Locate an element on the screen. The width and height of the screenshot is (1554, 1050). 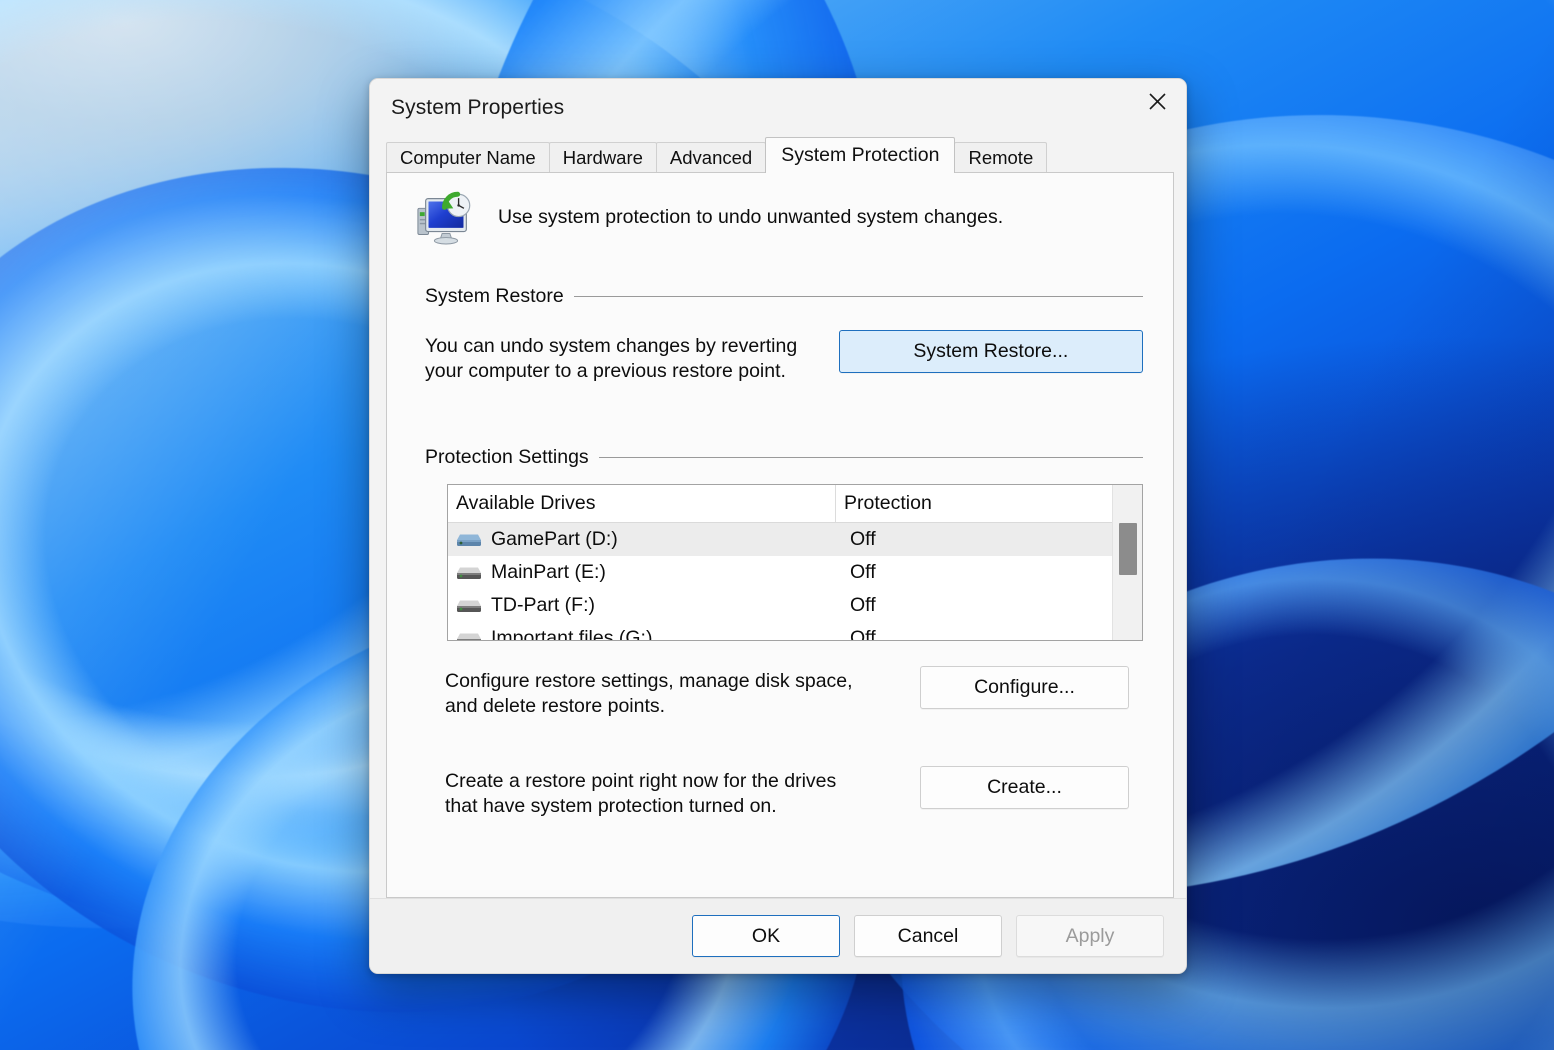
tab-system-protection: System Protection is located at coordinates (860, 155).